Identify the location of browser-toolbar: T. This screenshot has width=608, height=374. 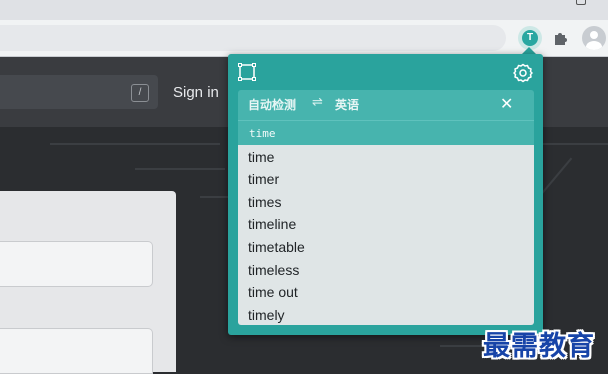
(304, 38).